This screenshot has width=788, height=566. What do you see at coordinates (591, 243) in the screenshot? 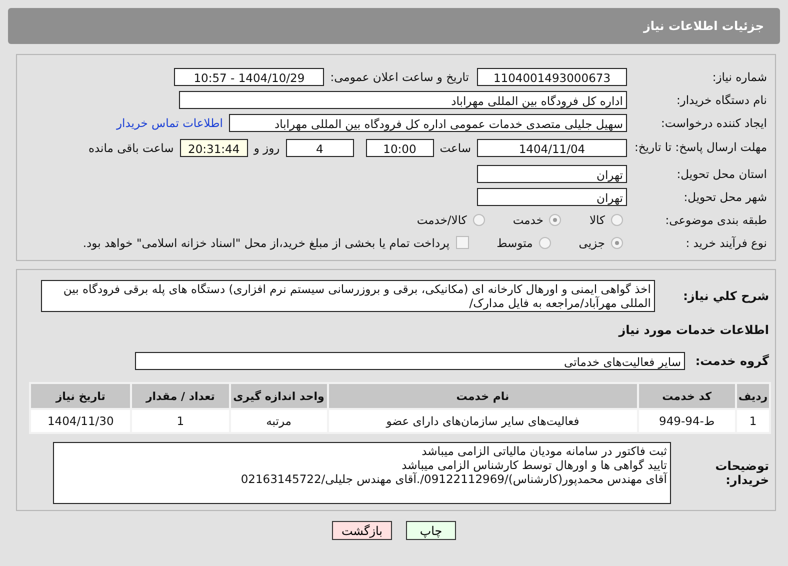
I see `radio-label: جزیی` at bounding box center [591, 243].